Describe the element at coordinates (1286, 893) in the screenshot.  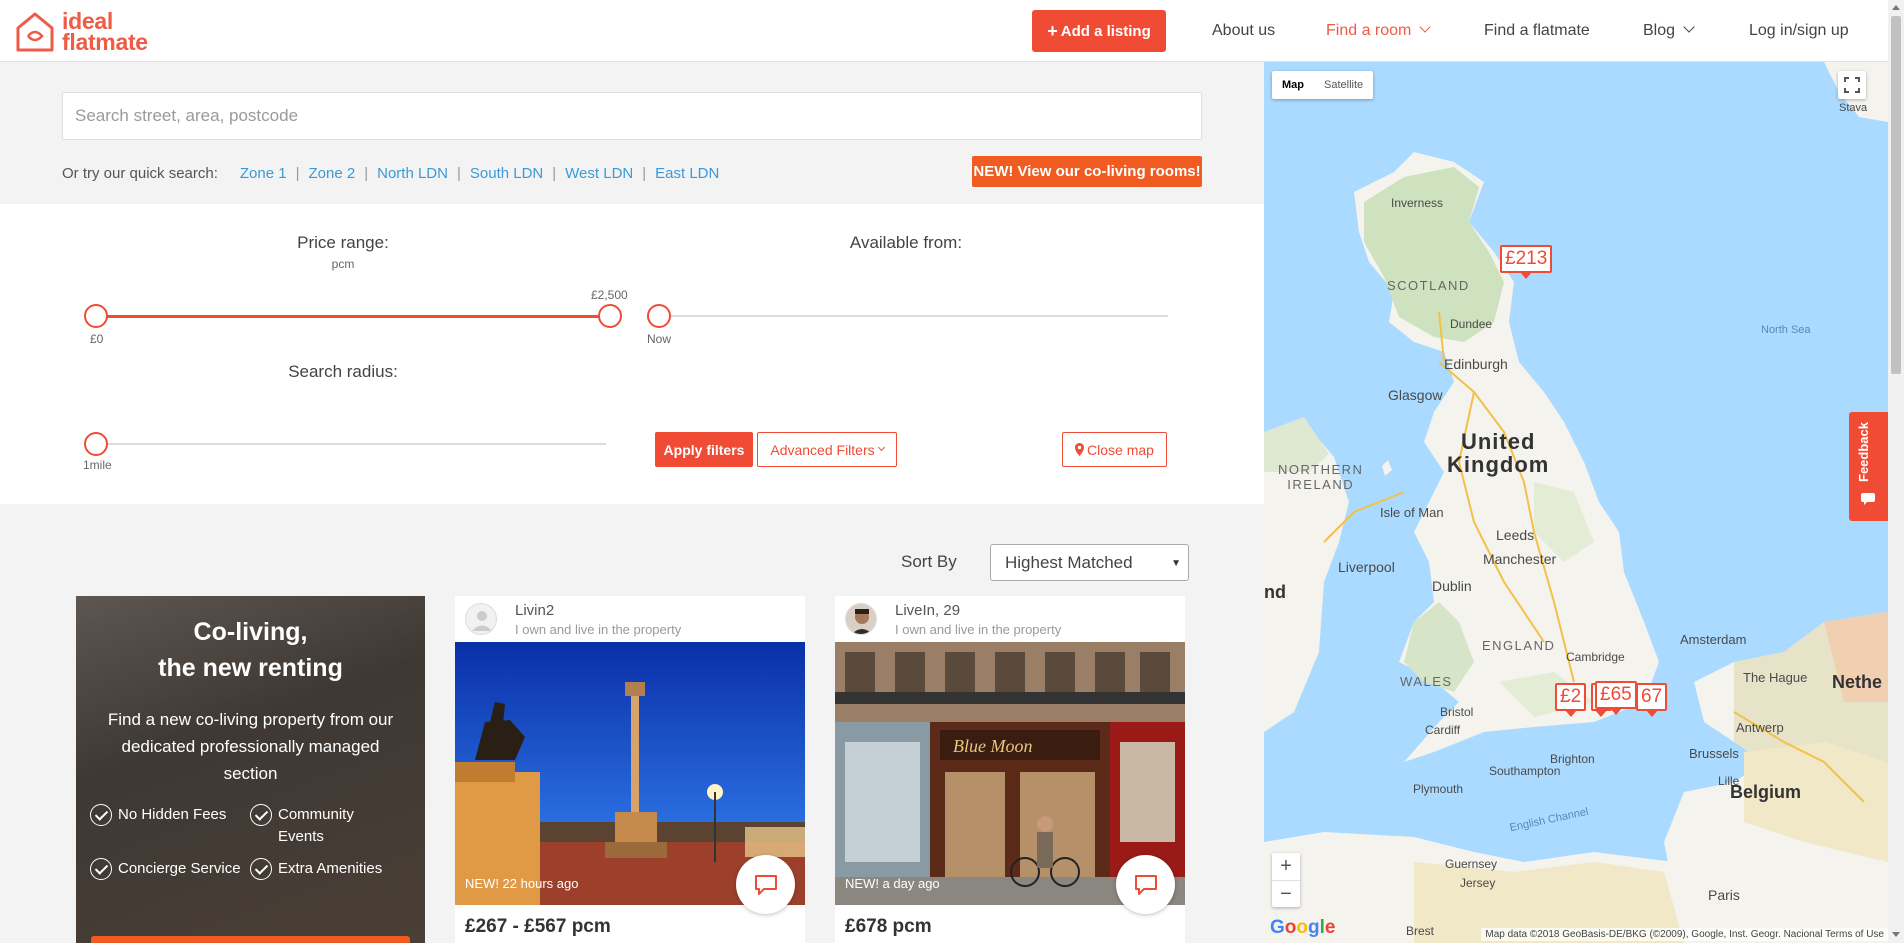
I see `zoom-out-button: −` at that location.